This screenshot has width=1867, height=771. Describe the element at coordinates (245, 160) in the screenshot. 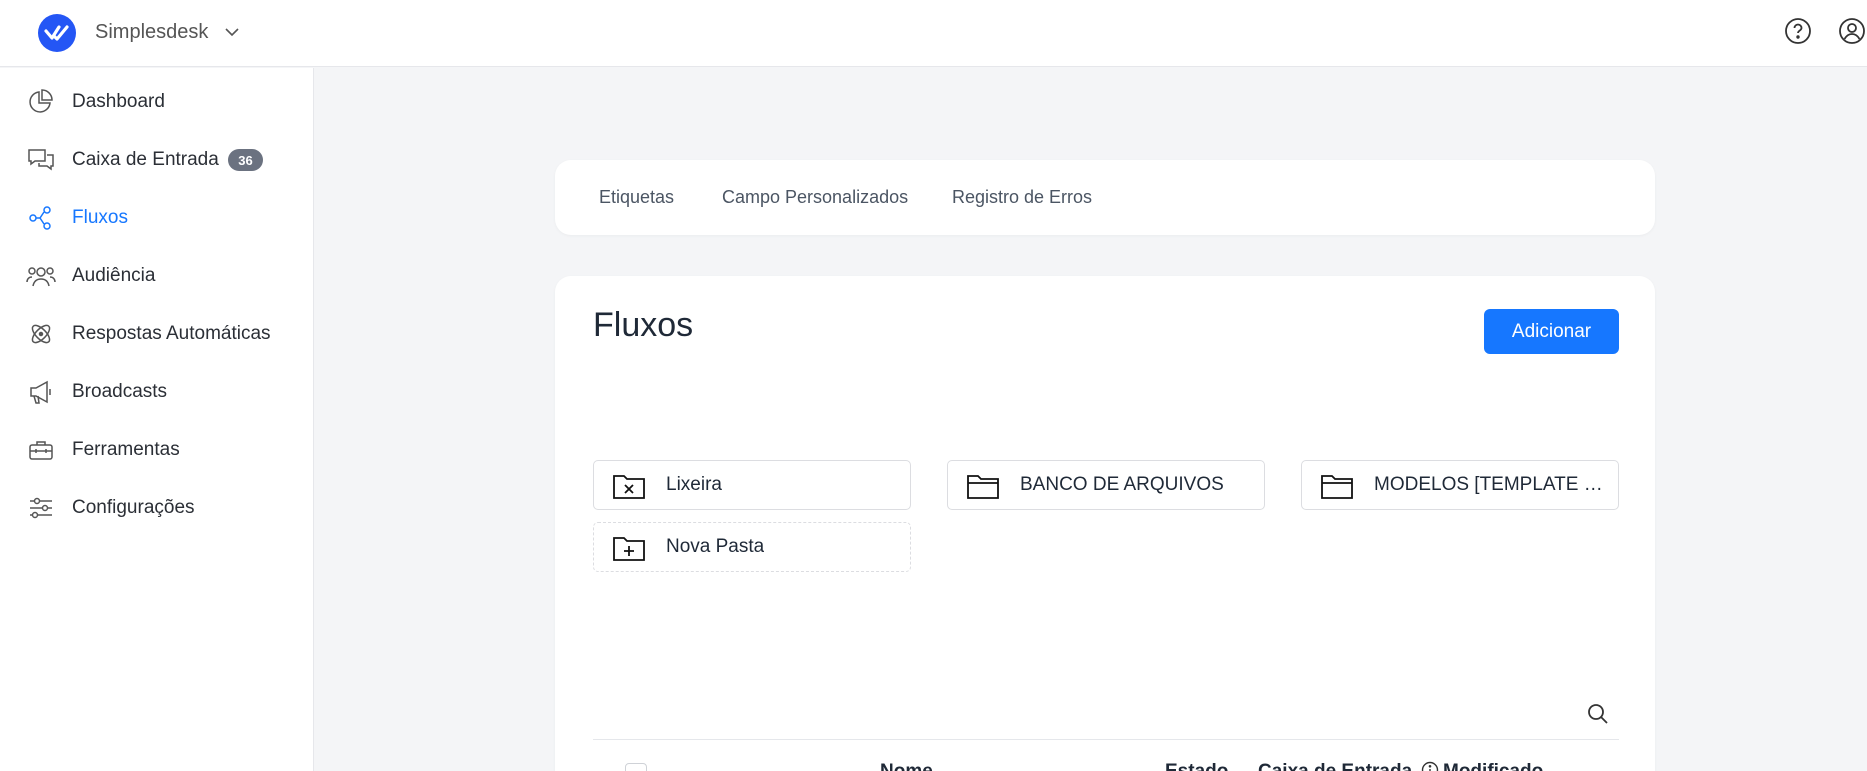

I see `unread-count-badge: 36` at that location.